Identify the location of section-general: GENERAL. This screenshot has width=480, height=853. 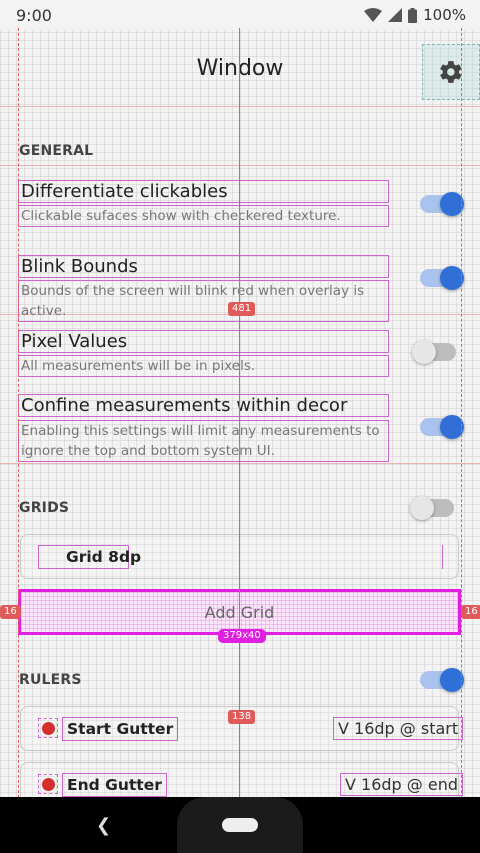
(56, 151).